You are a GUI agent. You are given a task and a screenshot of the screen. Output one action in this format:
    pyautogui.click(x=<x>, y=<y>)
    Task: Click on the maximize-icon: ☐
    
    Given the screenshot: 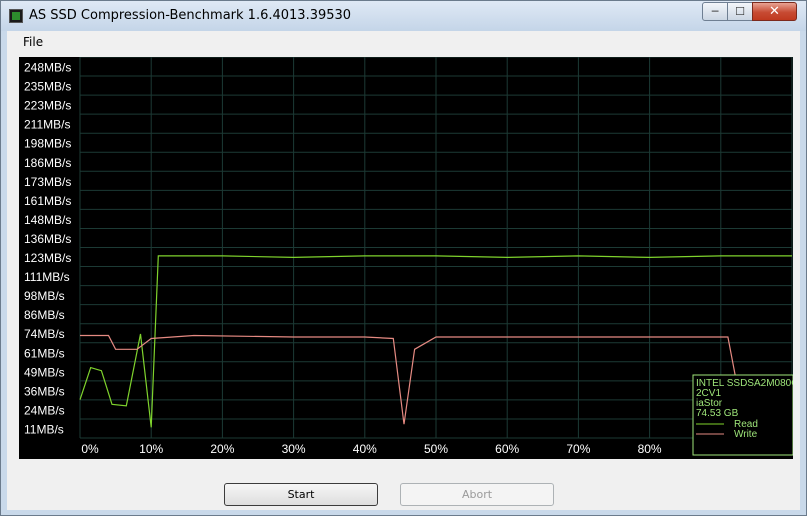 What is the action you would take?
    pyautogui.click(x=740, y=11)
    